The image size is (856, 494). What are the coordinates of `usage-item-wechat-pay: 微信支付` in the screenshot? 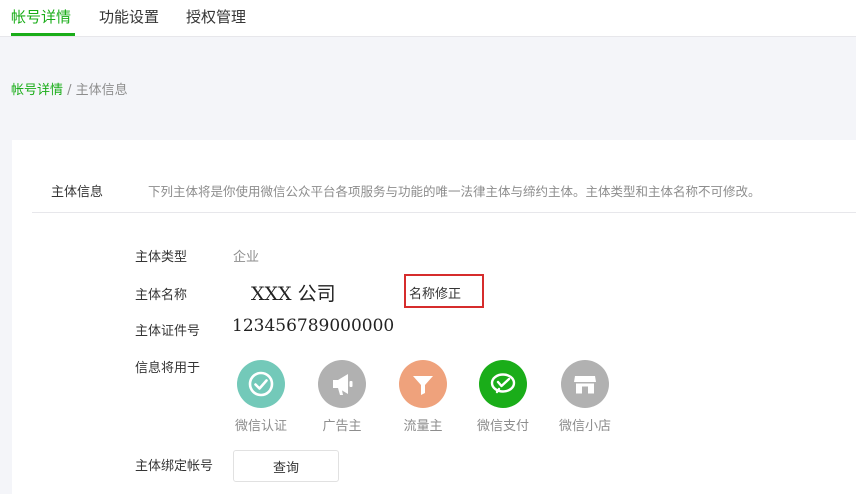 It's located at (503, 397).